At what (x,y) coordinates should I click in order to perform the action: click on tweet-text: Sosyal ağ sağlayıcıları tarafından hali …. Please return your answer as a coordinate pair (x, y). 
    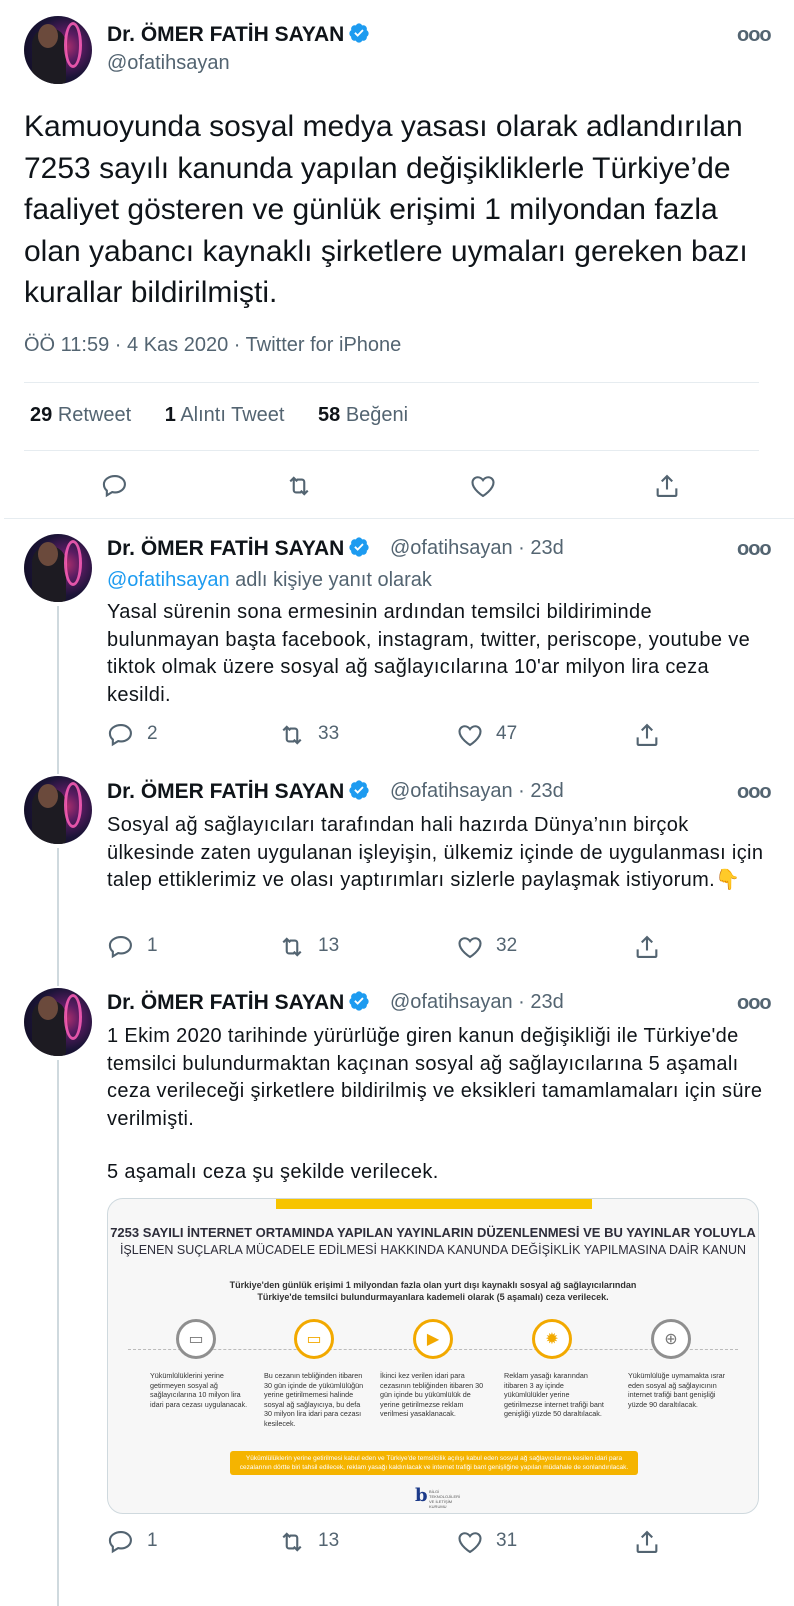
    Looking at the image, I should click on (435, 852).